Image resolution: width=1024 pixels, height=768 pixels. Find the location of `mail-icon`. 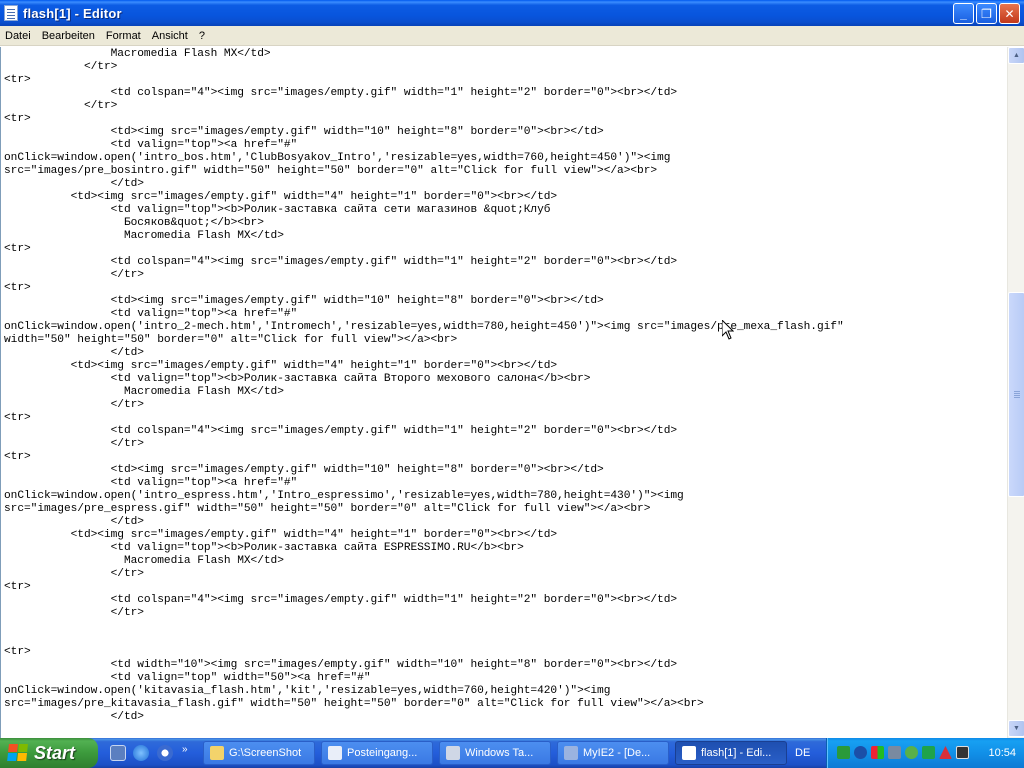

mail-icon is located at coordinates (335, 753).